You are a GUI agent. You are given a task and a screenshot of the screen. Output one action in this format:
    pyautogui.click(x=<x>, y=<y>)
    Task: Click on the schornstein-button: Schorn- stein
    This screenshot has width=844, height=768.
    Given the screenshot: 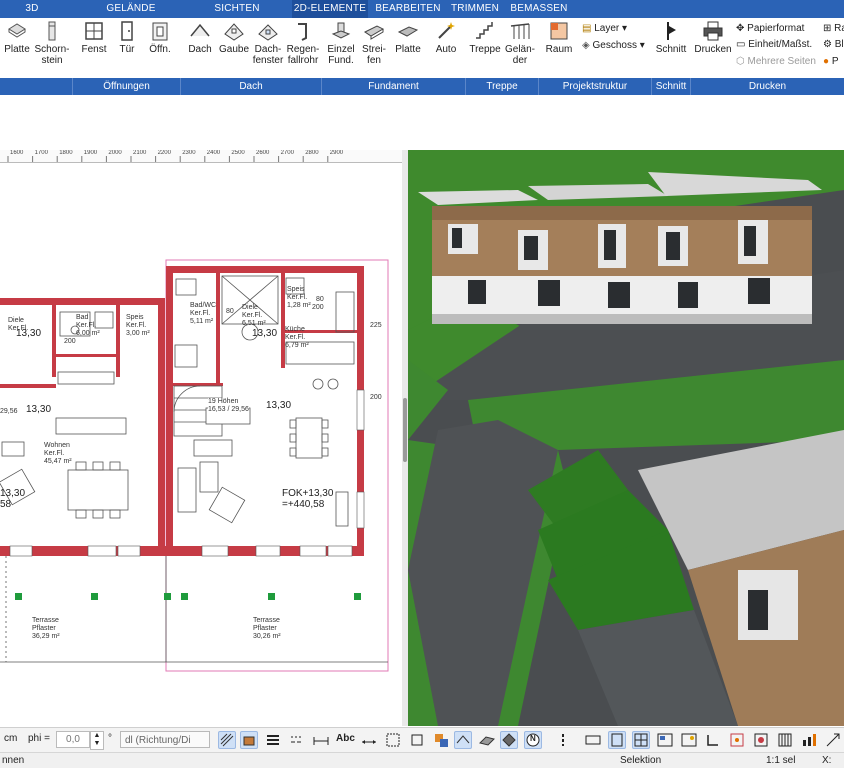 What is the action you would take?
    pyautogui.click(x=52, y=43)
    